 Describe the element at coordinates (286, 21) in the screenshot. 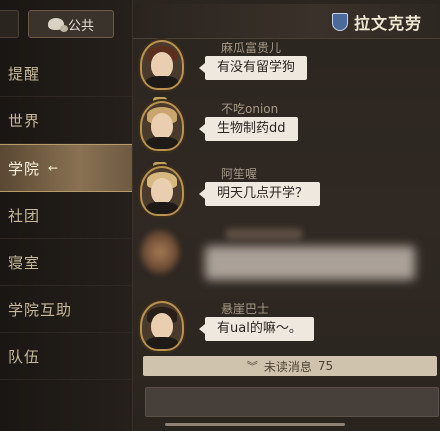

I see `chat-header: 拉文克劳` at that location.